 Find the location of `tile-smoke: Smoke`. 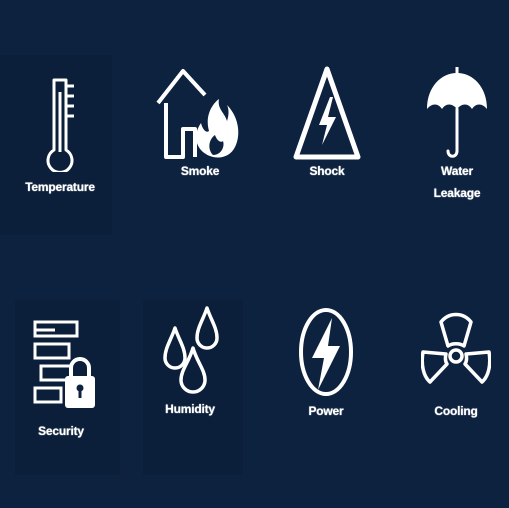

tile-smoke: Smoke is located at coordinates (200, 123).